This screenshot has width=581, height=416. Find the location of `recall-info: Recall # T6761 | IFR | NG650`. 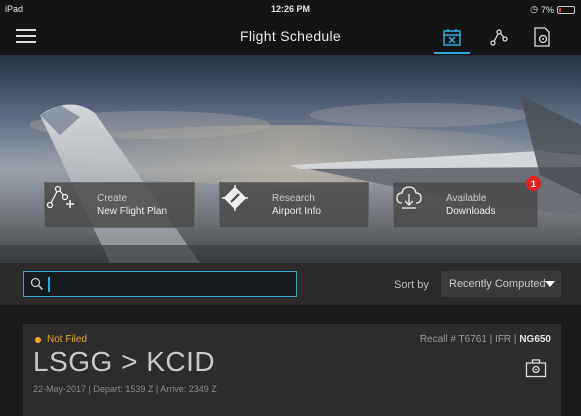

recall-info: Recall # T6761 | IFR | NG650 is located at coordinates (485, 339).